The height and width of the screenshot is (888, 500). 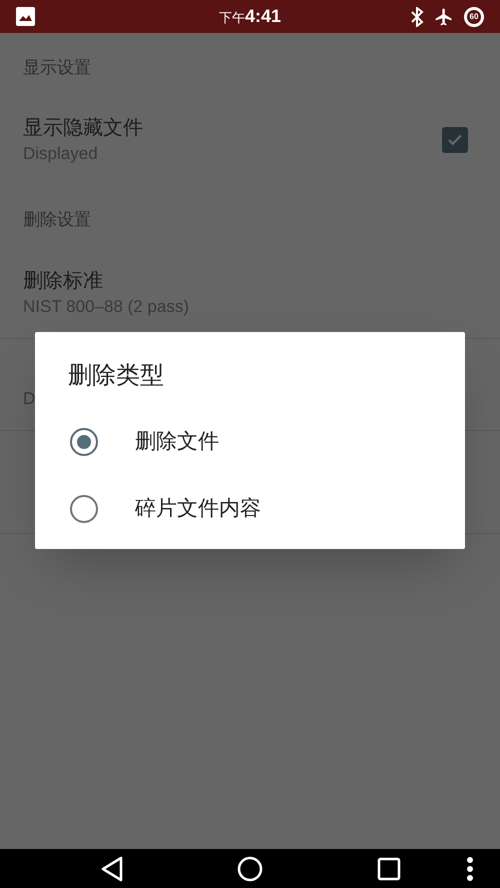 What do you see at coordinates (112, 869) in the screenshot?
I see `back-icon` at bounding box center [112, 869].